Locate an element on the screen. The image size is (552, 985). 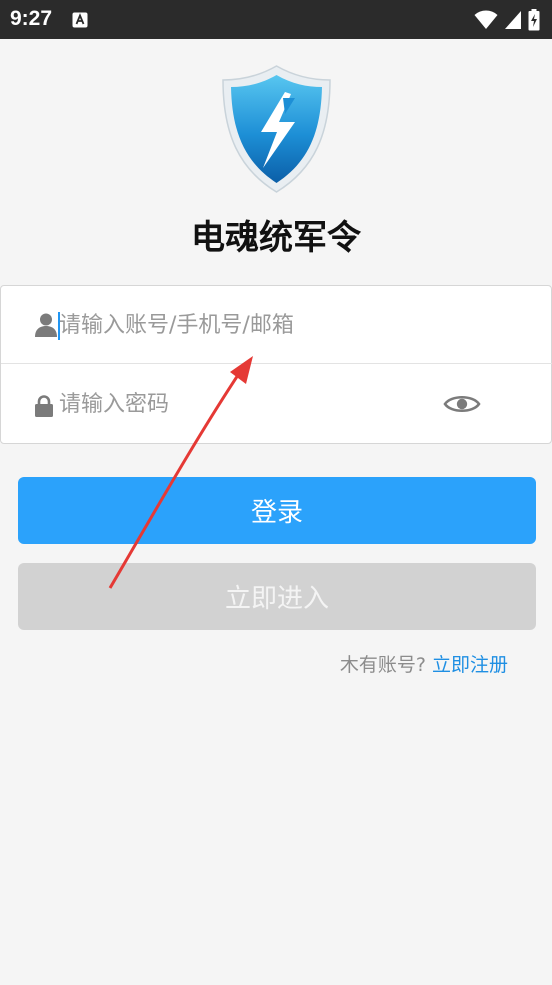
password-input is located at coordinates (249, 404).